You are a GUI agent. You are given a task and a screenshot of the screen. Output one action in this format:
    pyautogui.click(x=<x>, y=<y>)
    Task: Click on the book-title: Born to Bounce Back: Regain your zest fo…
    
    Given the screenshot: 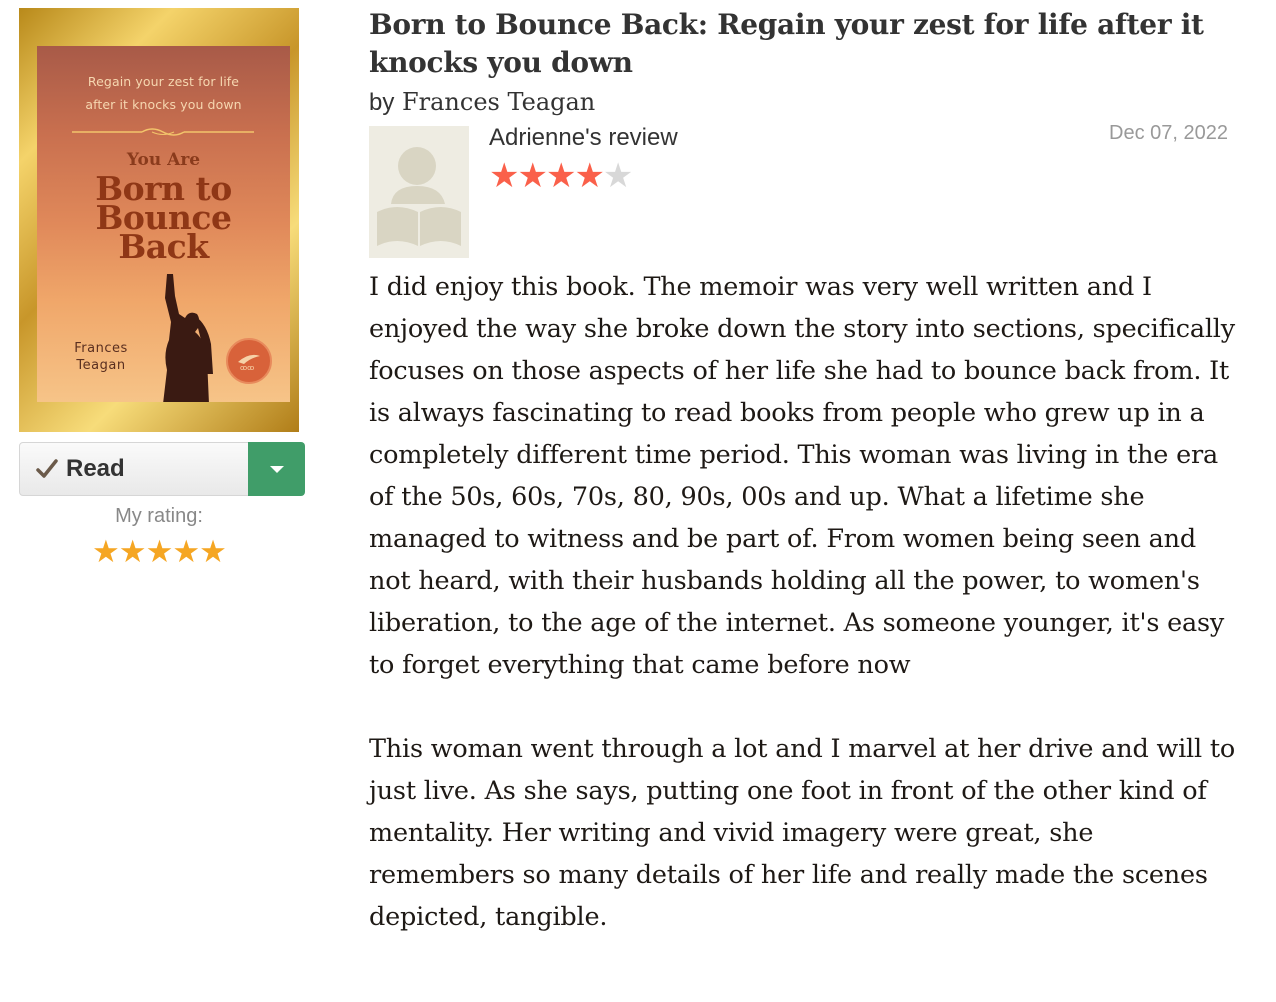 What is the action you would take?
    pyautogui.click(x=809, y=44)
    